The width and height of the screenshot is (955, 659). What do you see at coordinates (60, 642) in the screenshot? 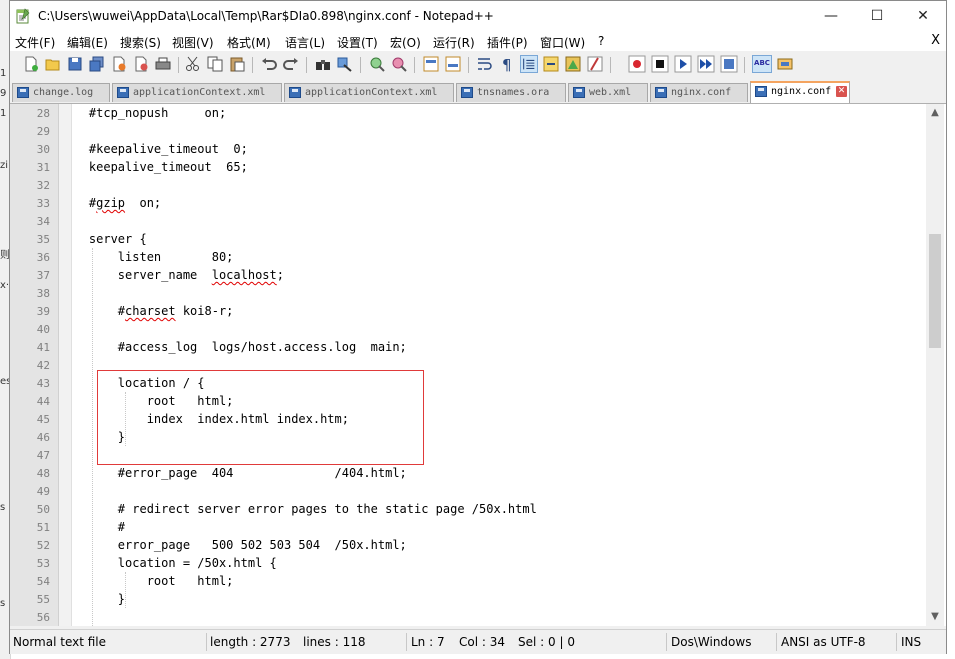
I see `status-file-type: Normal text file` at bounding box center [60, 642].